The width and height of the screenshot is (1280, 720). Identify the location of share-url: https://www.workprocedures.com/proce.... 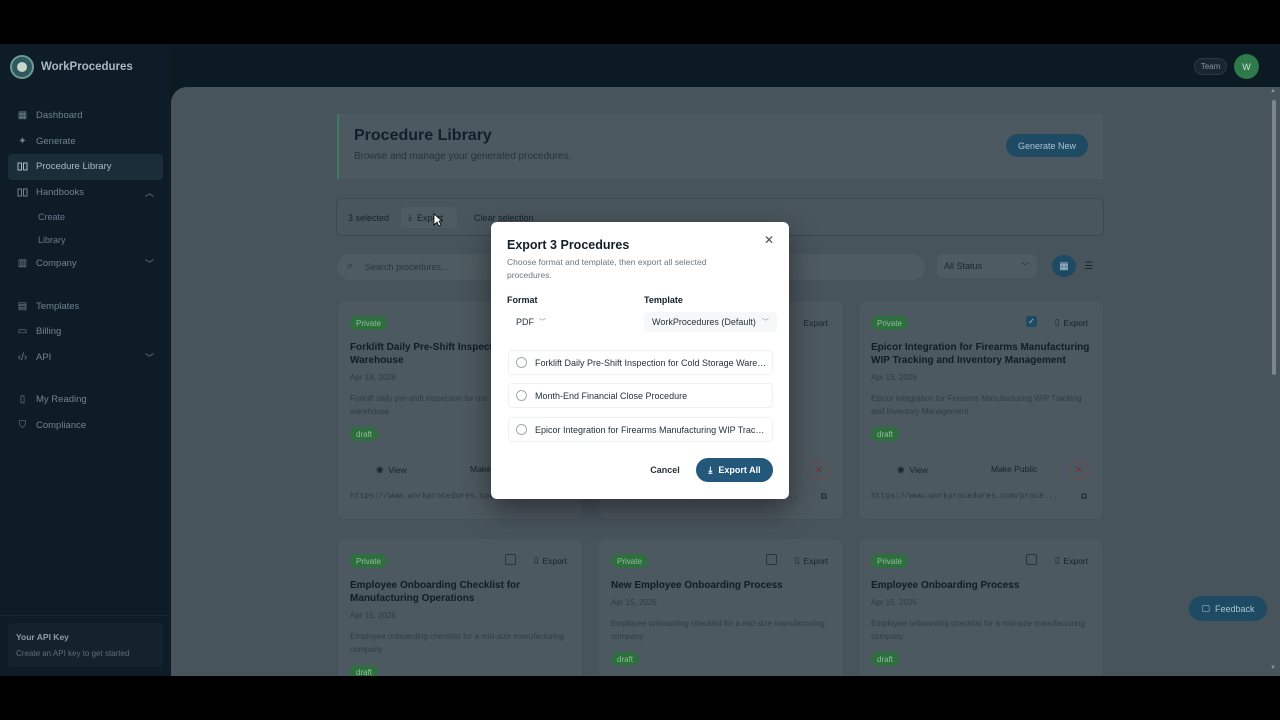
(965, 496).